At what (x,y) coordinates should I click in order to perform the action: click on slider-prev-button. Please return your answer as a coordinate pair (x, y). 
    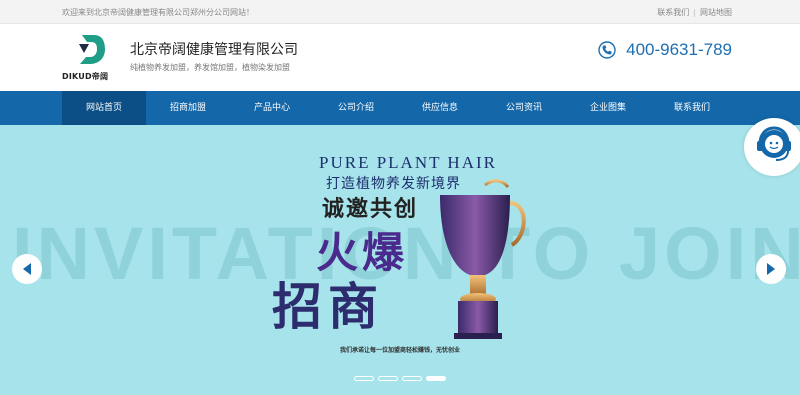
    Looking at the image, I should click on (27, 269).